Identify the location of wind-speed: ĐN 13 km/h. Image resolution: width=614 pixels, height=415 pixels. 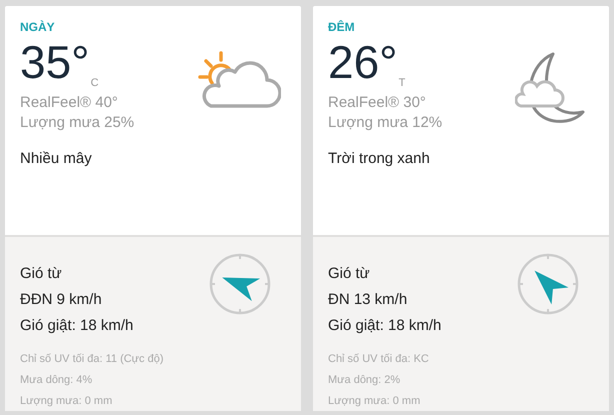
(368, 300).